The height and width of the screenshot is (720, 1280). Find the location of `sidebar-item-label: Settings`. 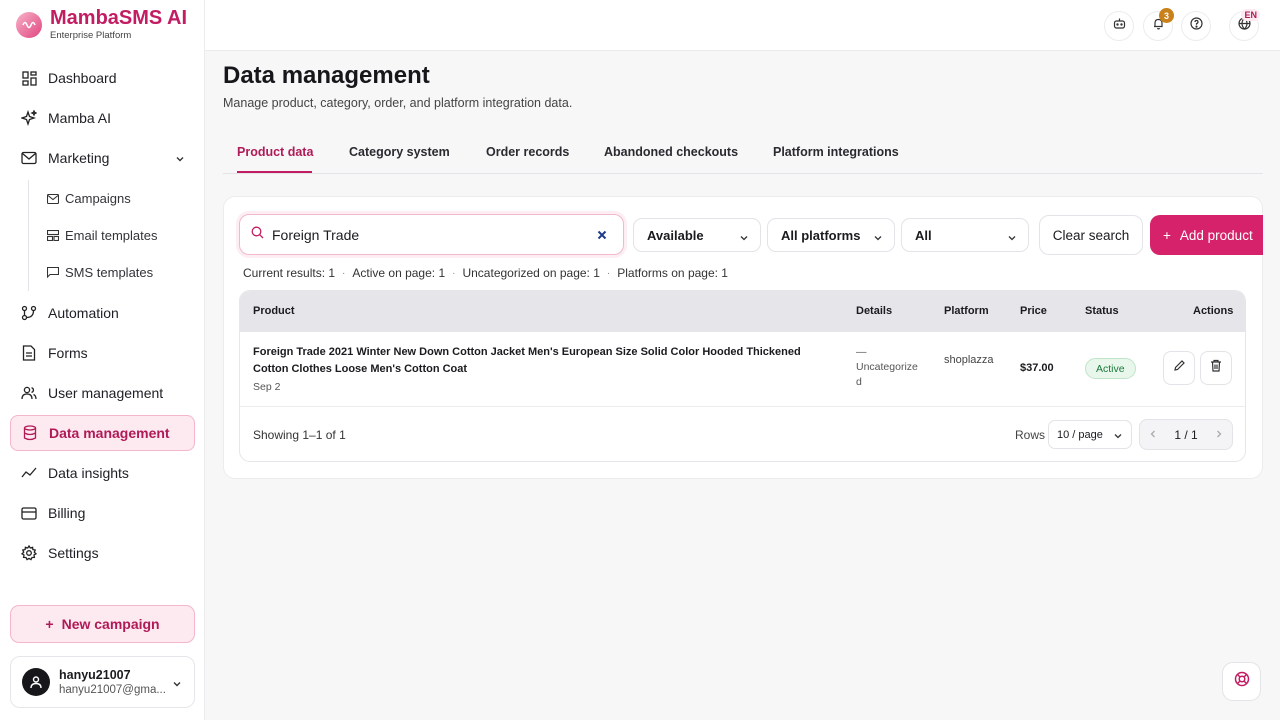

sidebar-item-label: Settings is located at coordinates (73, 553).